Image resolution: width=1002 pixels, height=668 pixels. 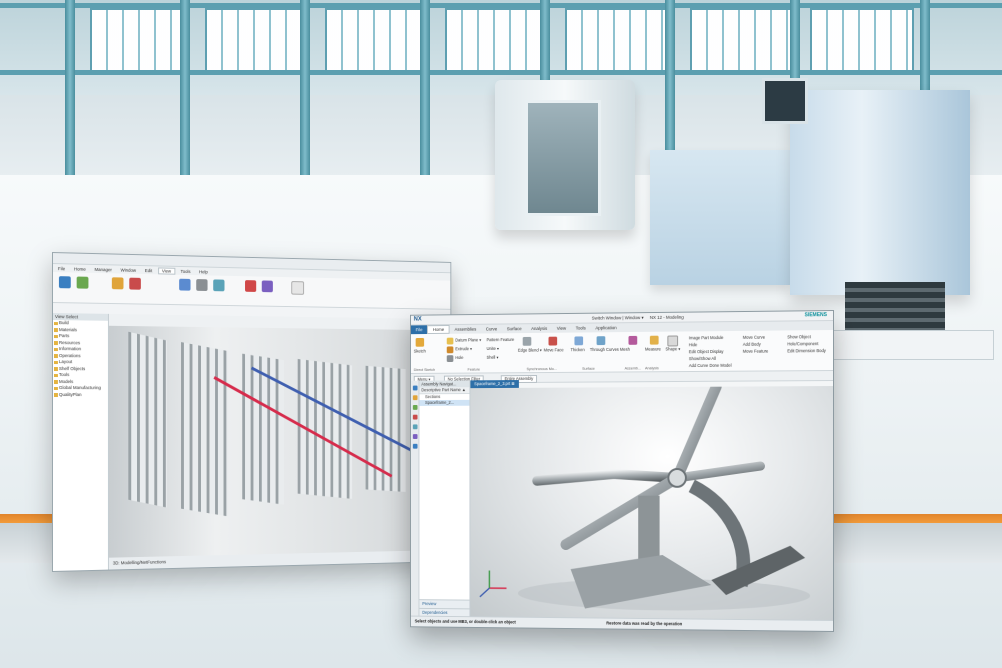 What do you see at coordinates (420, 351) in the screenshot?
I see `sketch-button: Sketch` at bounding box center [420, 351].